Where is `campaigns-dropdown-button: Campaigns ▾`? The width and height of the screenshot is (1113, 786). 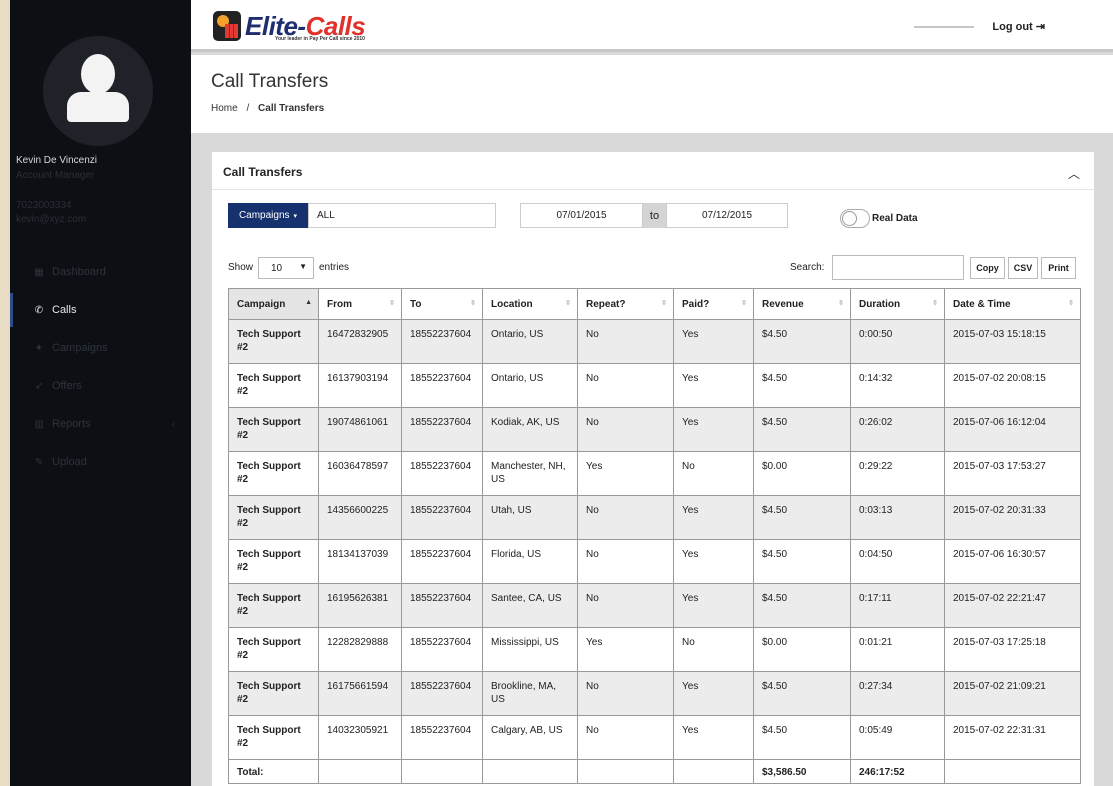 campaigns-dropdown-button: Campaigns ▾ is located at coordinates (268, 215).